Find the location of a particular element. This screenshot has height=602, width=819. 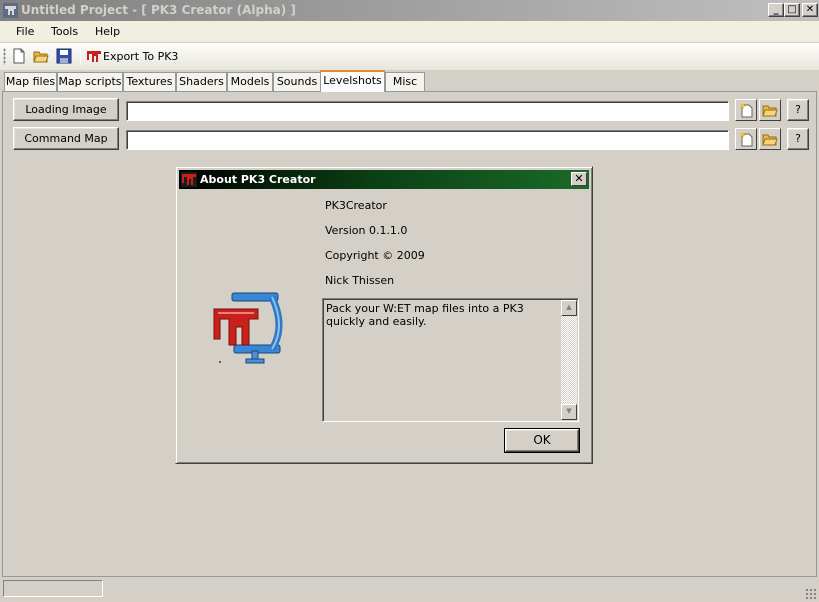

tab-map-scripts: Map scripts is located at coordinates (90, 82).